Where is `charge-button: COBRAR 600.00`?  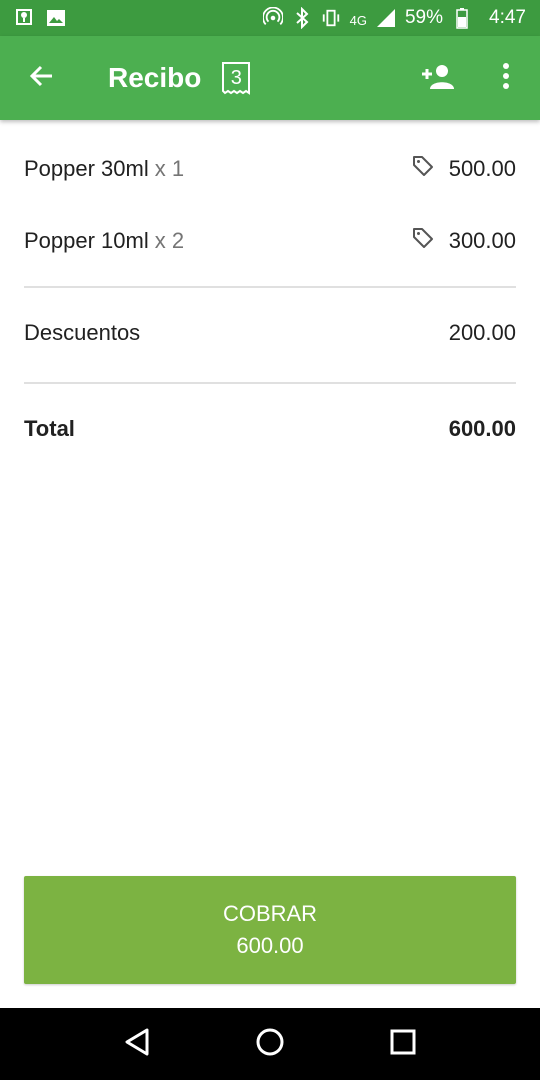
charge-button: COBRAR 600.00 is located at coordinates (270, 930).